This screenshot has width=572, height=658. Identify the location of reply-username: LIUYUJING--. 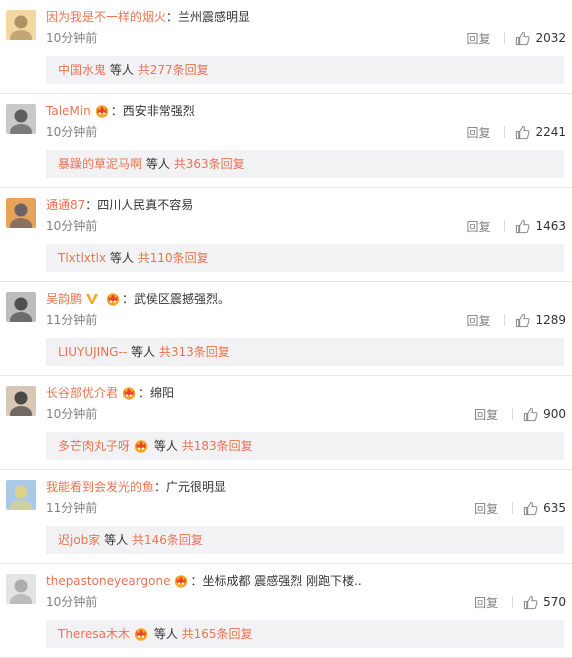
(92, 352).